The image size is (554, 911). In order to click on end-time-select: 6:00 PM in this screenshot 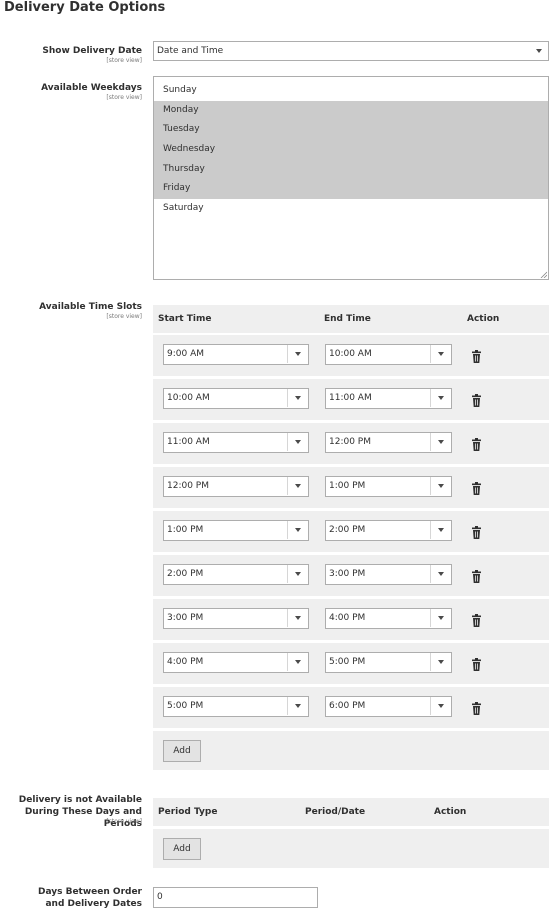, I will do `click(388, 706)`.